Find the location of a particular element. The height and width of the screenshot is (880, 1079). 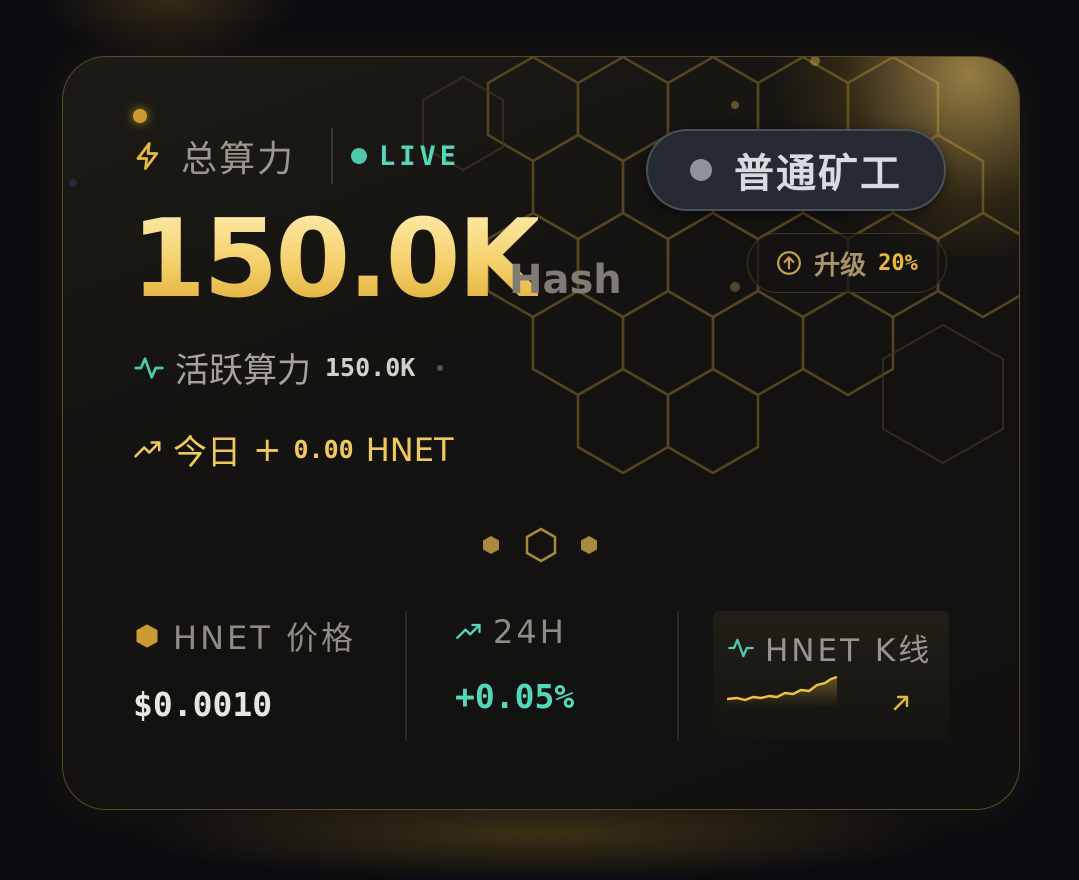

change-24h-stat: 24H +0.05% is located at coordinates (514, 664).